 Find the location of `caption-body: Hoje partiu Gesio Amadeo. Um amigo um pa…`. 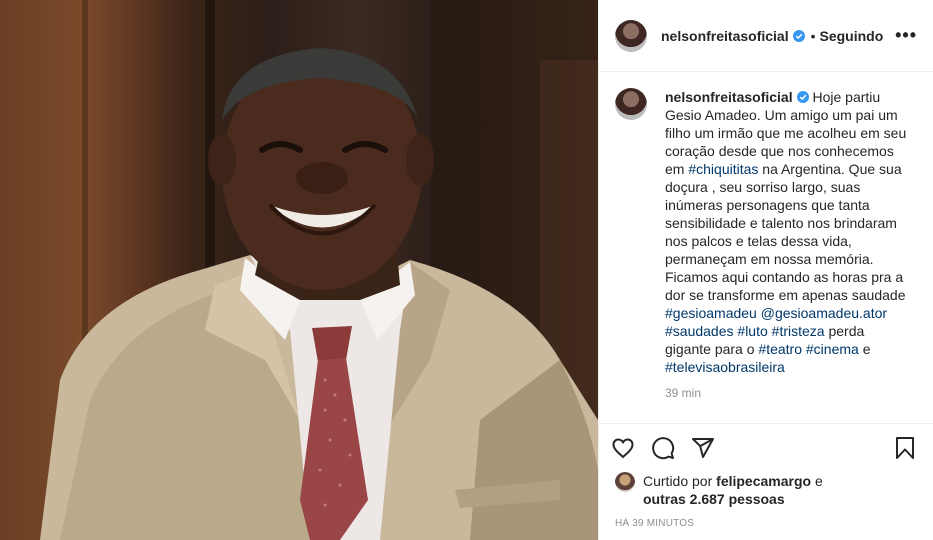

caption-body: Hoje partiu Gesio Amadeo. Um amigo um pa… is located at coordinates (785, 232).